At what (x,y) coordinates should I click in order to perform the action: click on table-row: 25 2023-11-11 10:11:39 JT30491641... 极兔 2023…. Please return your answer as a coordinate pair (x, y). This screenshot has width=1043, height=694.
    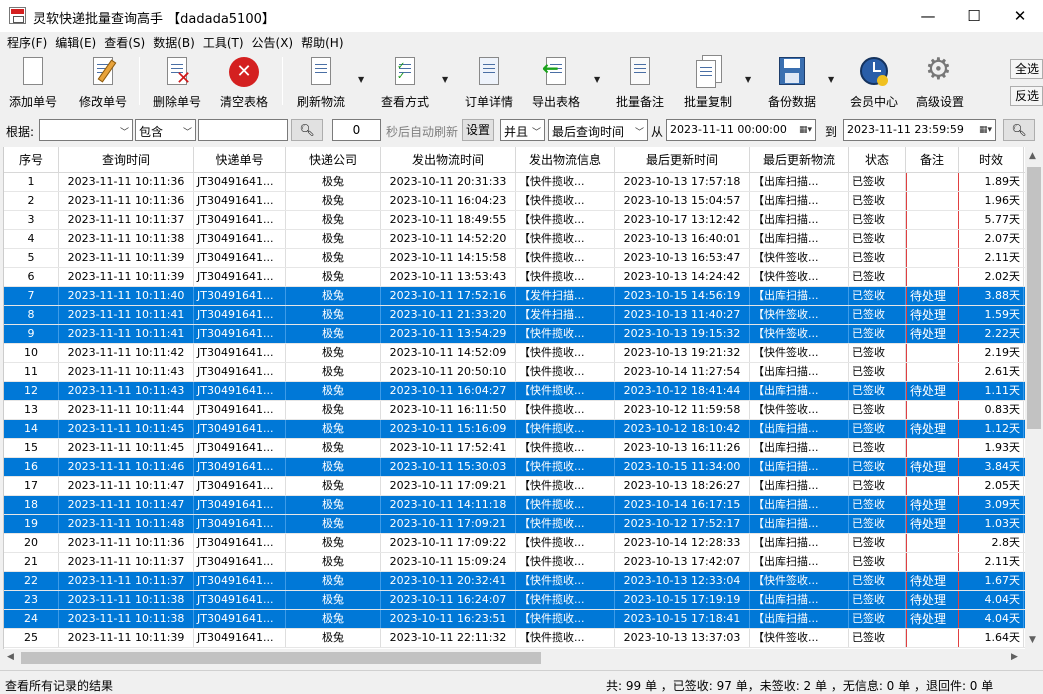
    Looking at the image, I should click on (514, 638).